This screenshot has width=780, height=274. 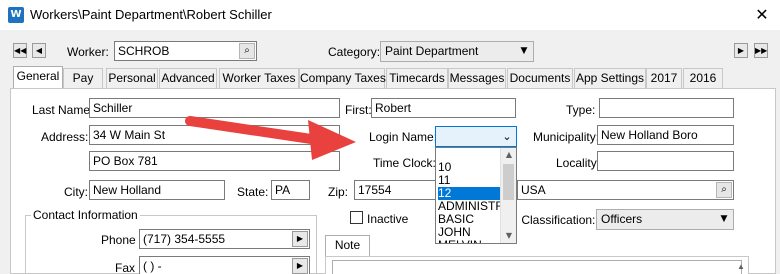 I want to click on annotation-arrow-shaft, so click(x=254, y=130).